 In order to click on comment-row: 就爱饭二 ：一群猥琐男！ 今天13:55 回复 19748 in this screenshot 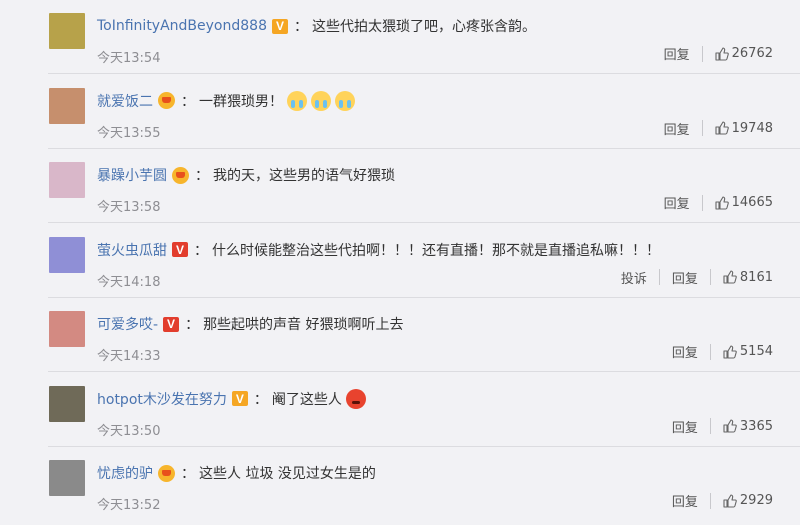, I will do `click(400, 112)`.